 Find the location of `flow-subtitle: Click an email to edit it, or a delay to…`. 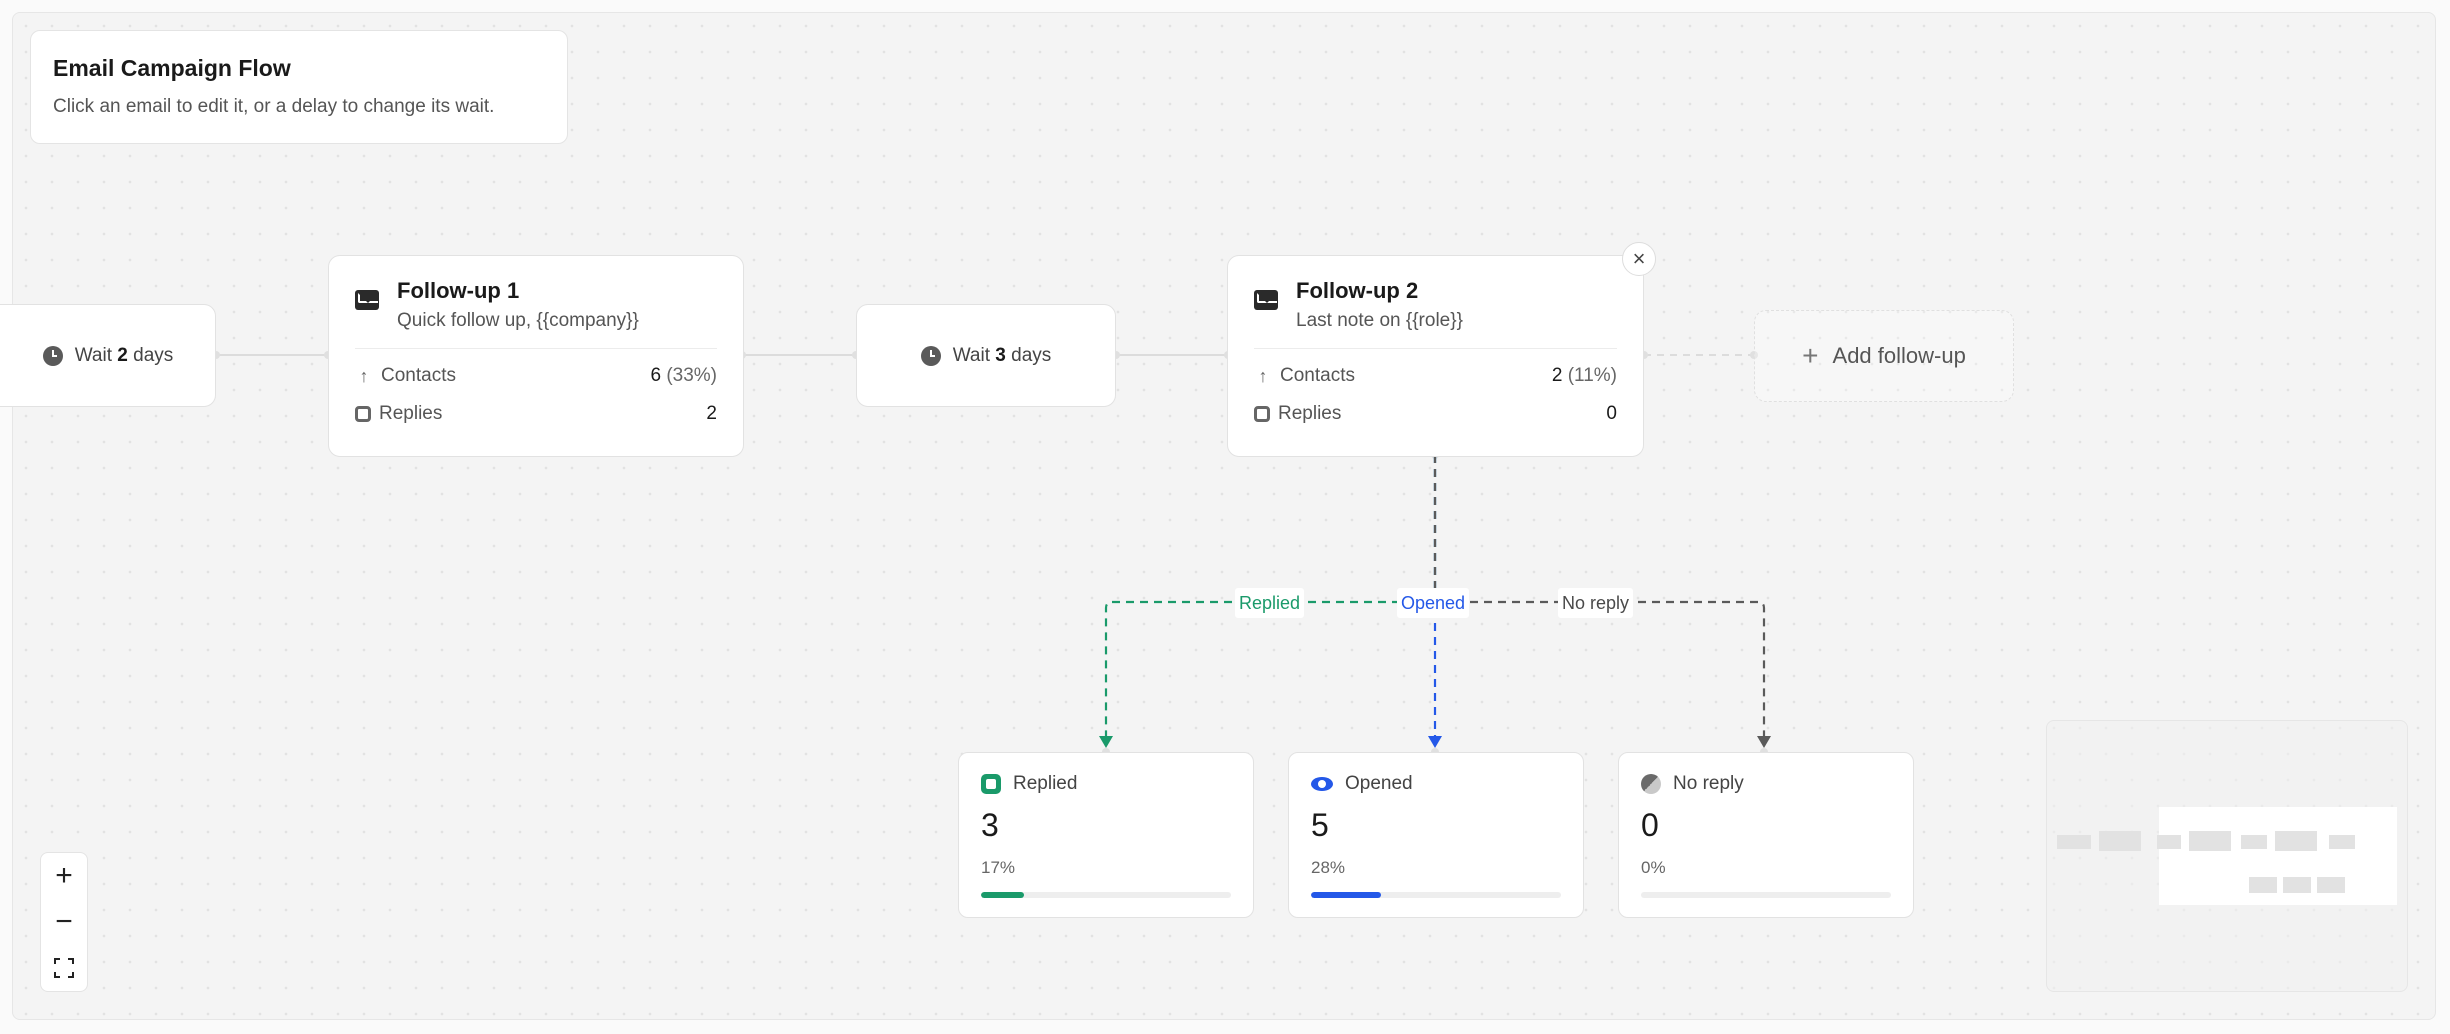

flow-subtitle: Click an email to edit it, or a delay to… is located at coordinates (274, 106).